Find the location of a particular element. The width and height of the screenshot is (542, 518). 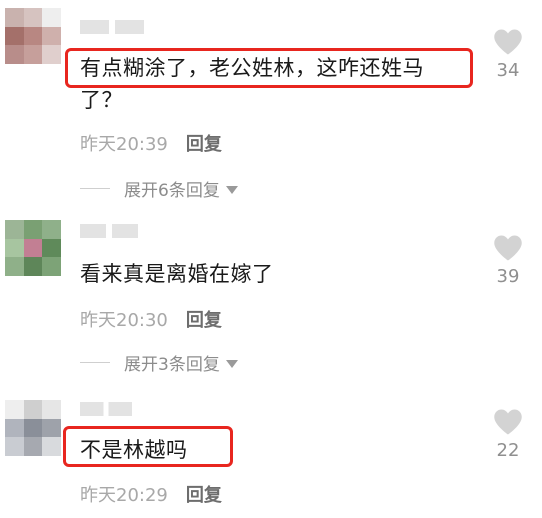

timestamp: 昨天20:39 is located at coordinates (124, 144).